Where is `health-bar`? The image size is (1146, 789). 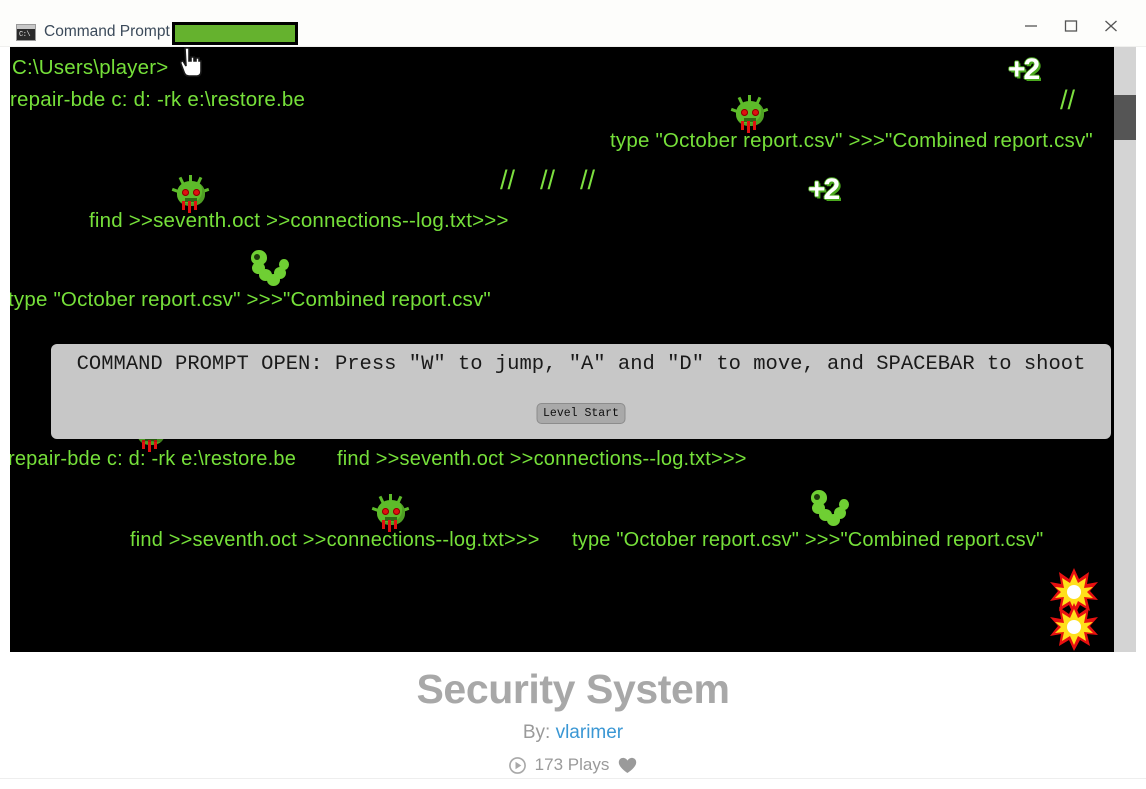
health-bar is located at coordinates (235, 33).